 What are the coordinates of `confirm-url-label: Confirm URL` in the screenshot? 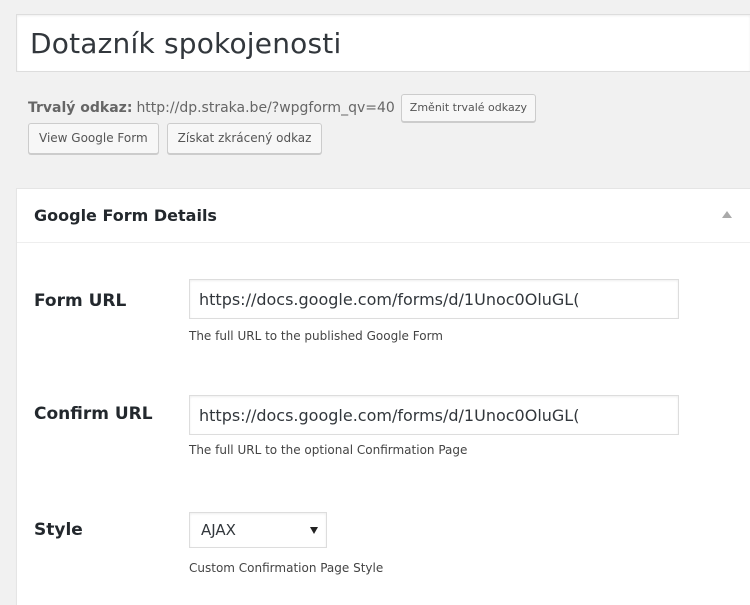 It's located at (93, 414).